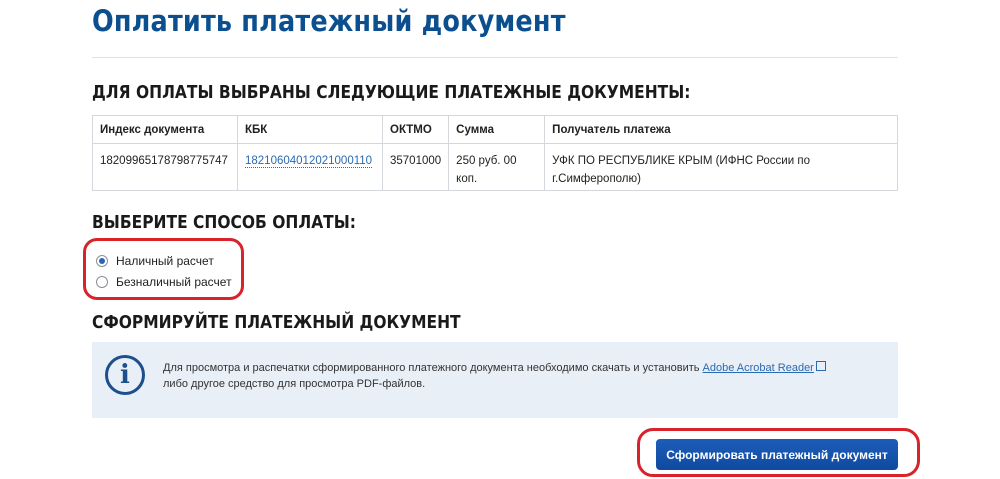 The width and height of the screenshot is (1000, 479). Describe the element at coordinates (495, 57) in the screenshot. I see `title-divider` at that location.